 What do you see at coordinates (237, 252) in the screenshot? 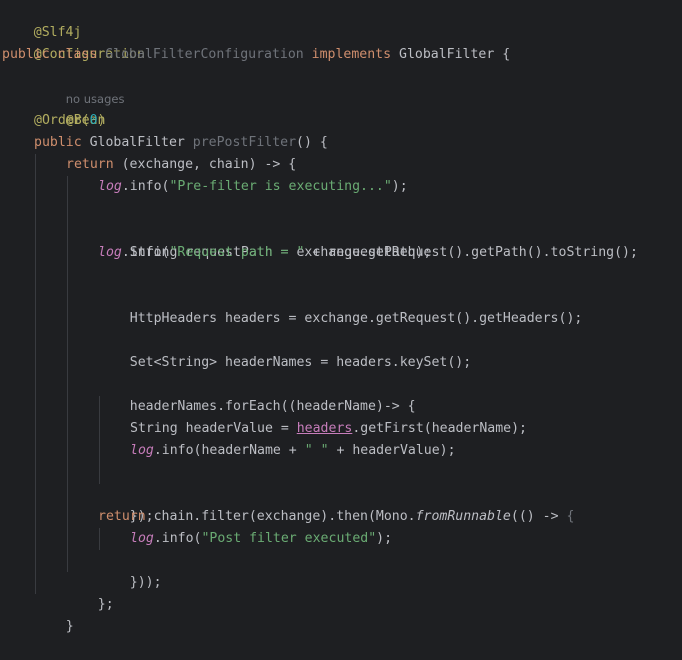
I see `string-literal: "Request path = "` at bounding box center [237, 252].